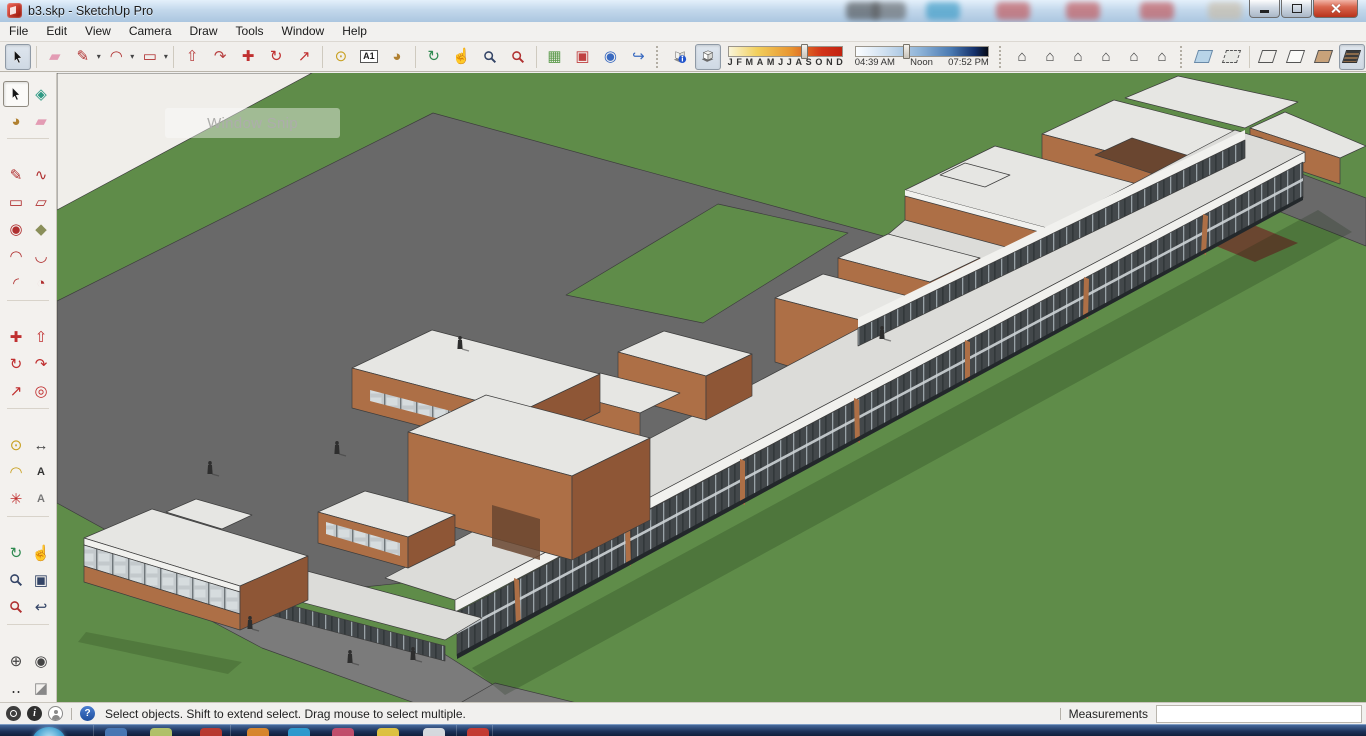 Image resolution: width=1366 pixels, height=736 pixels. Describe the element at coordinates (1162, 57) in the screenshot. I see `view-left-button: ⌂` at that location.